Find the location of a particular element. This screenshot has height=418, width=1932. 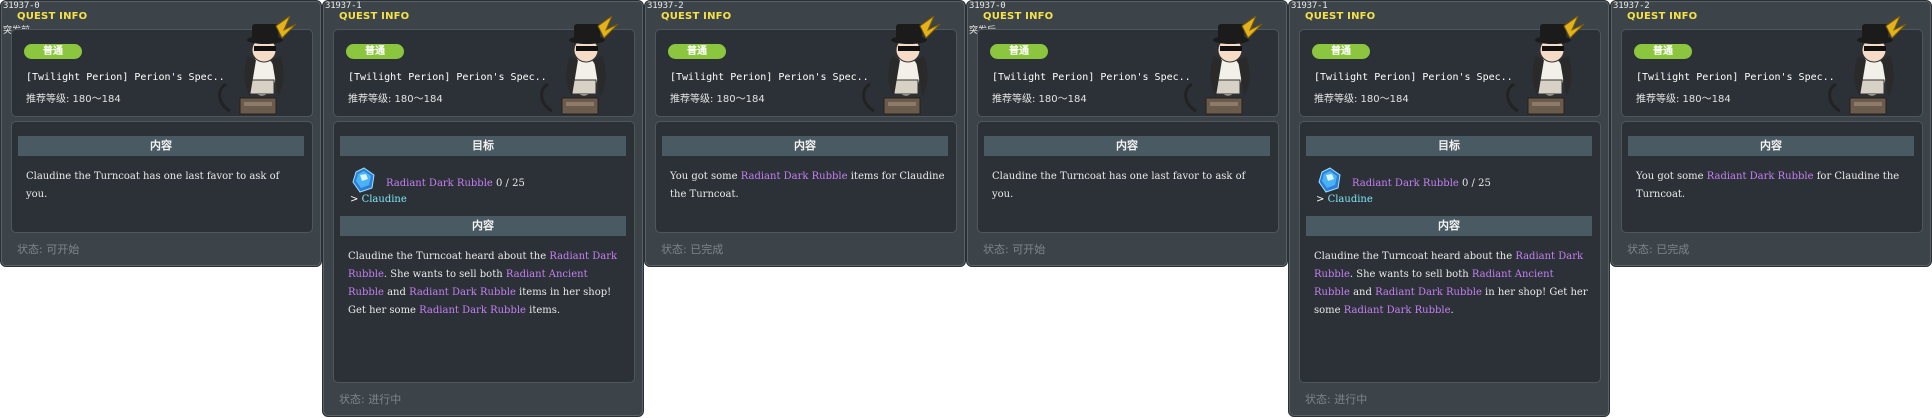

description-text: and is located at coordinates (396, 292).